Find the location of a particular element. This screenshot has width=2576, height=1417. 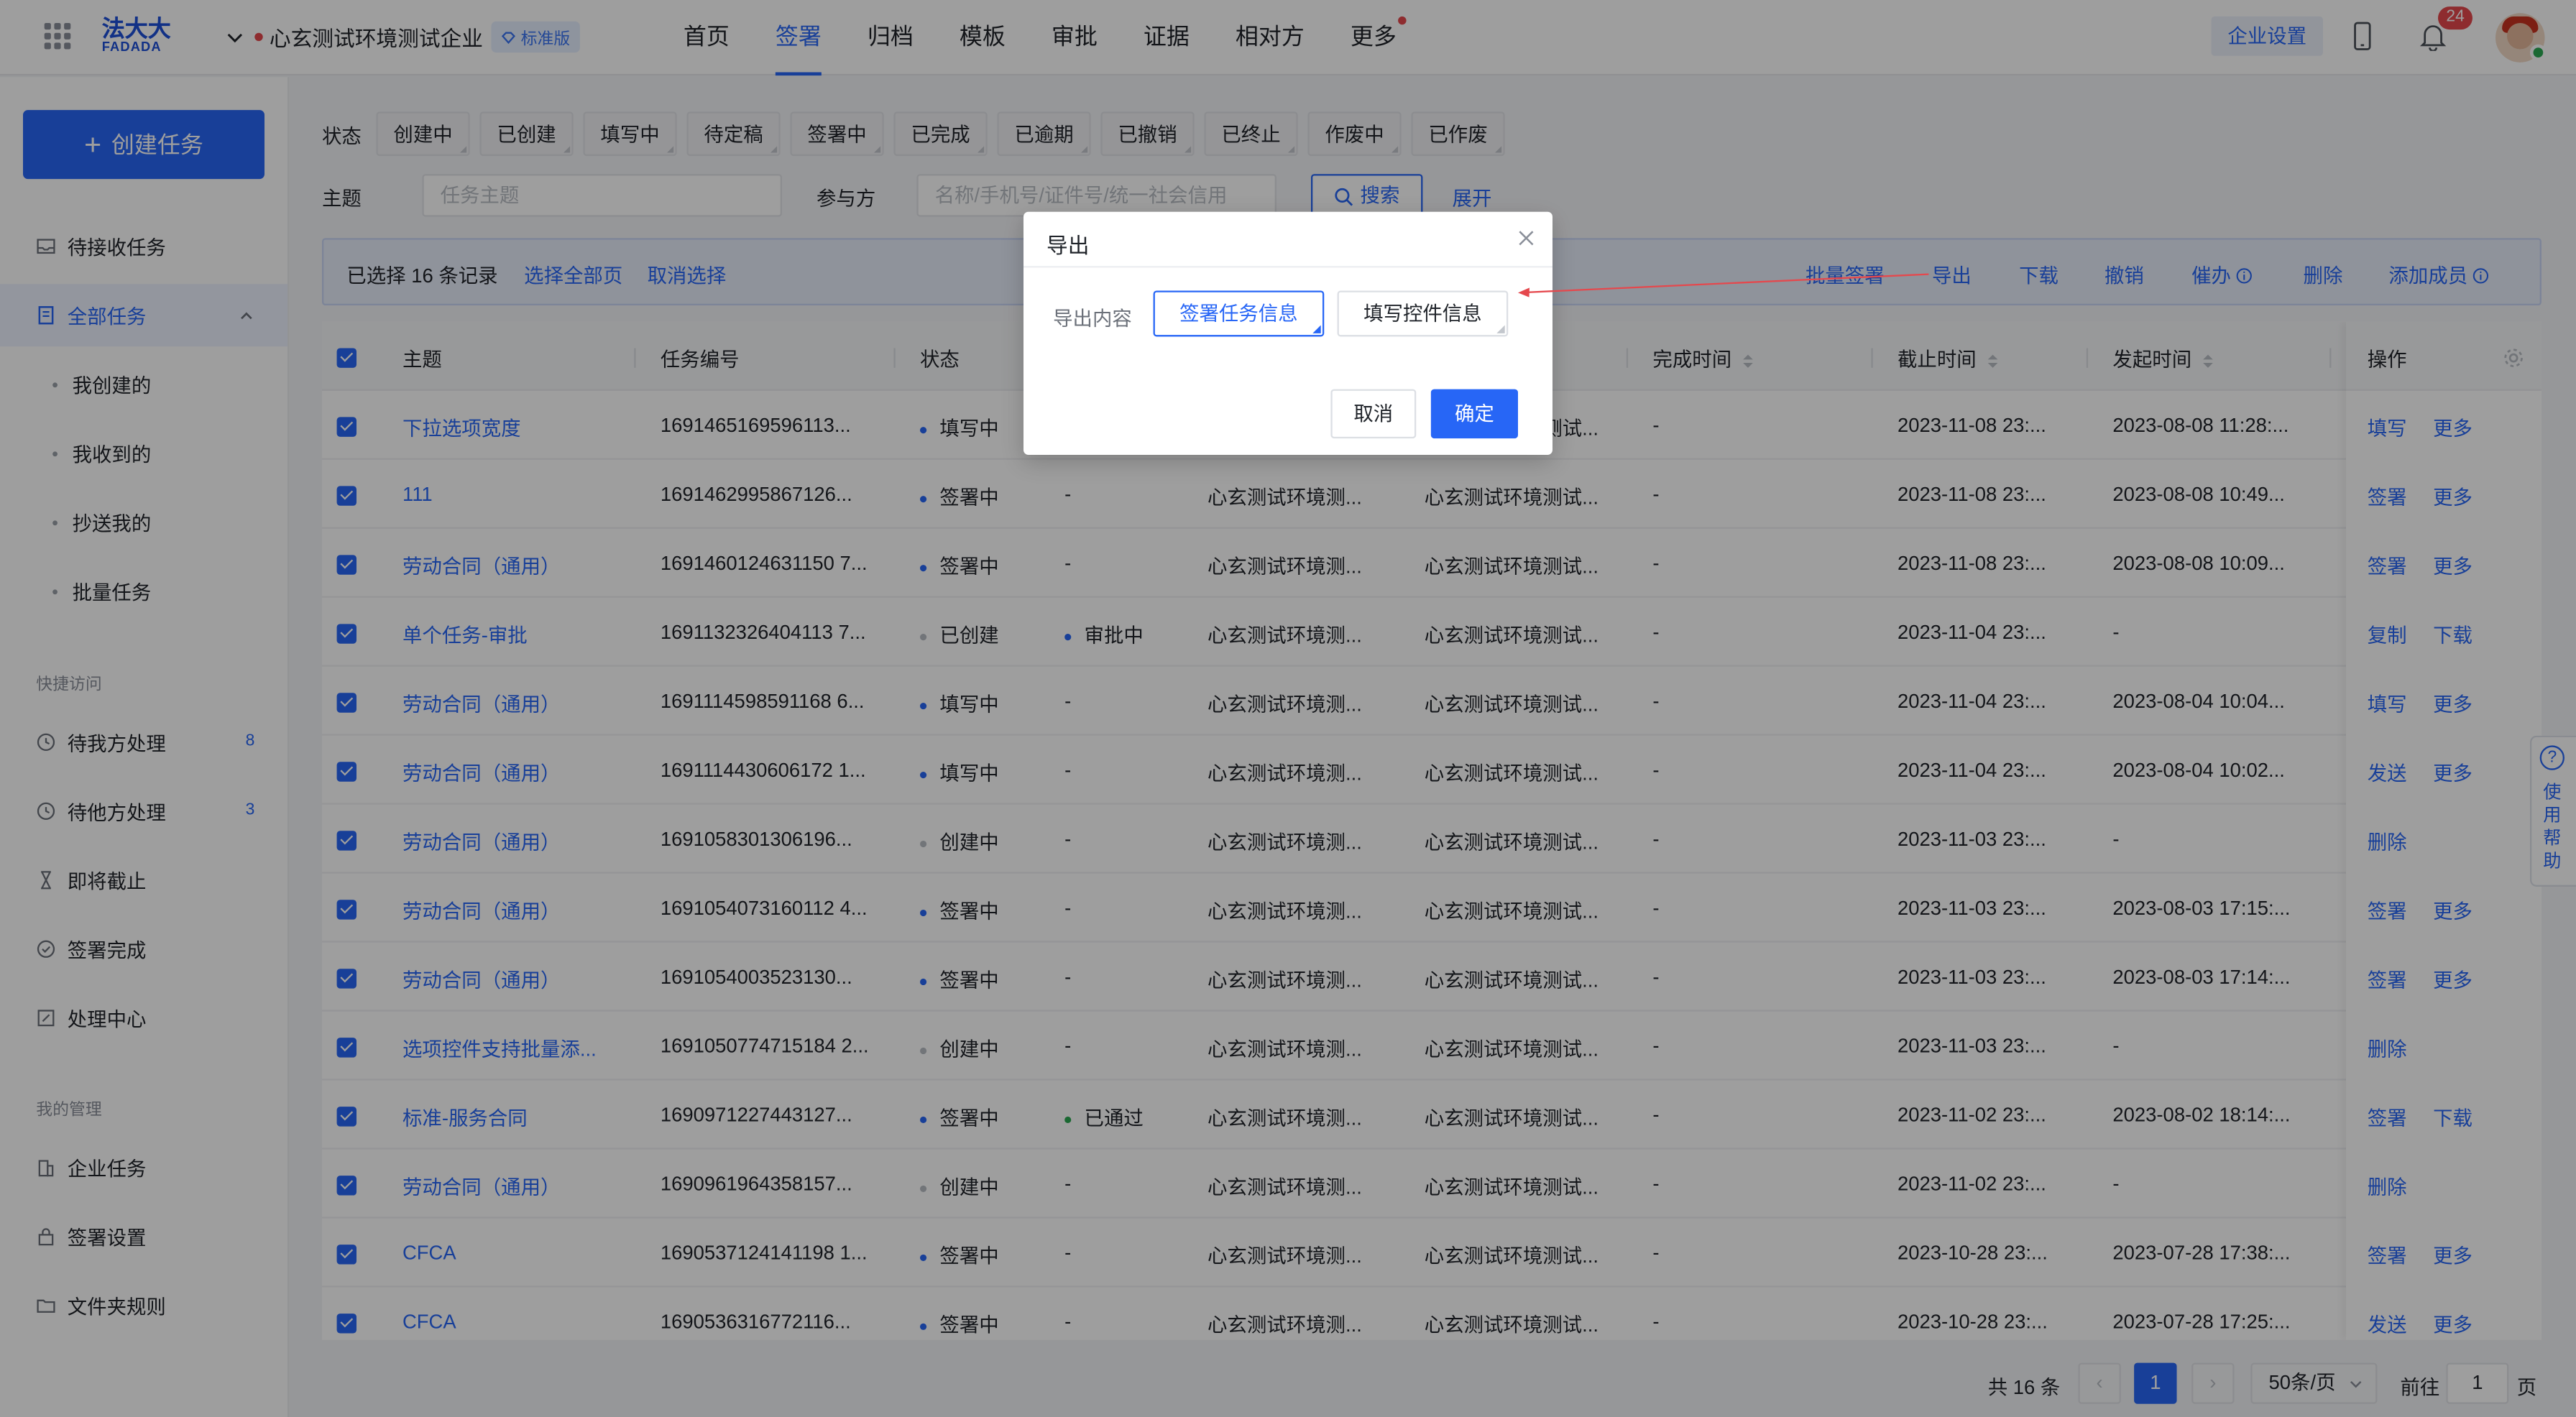

export-dialog: 导出 导出内容 签署任务信息 填写控件信息 取消 确定 is located at coordinates (1287, 333).